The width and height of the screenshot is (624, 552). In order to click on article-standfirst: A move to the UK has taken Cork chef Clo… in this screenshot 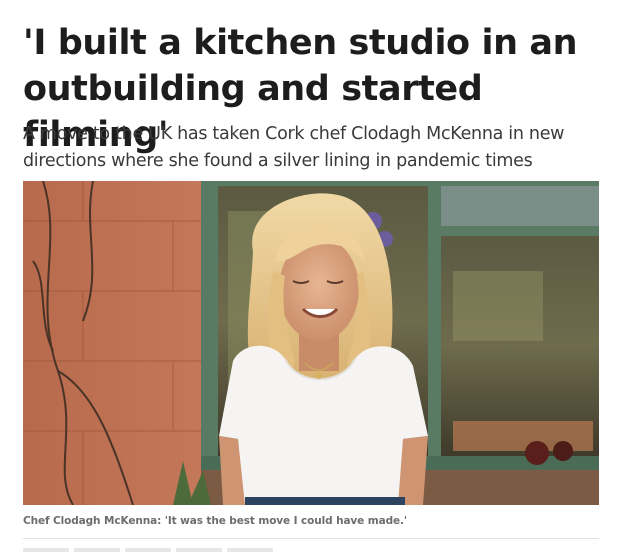, I will do `click(294, 147)`.